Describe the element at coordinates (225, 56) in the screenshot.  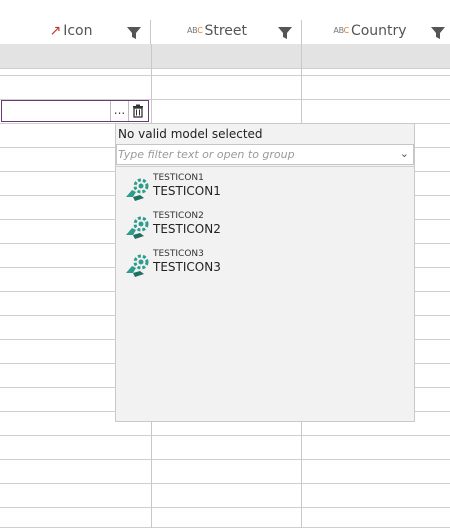
I see `group-row` at that location.